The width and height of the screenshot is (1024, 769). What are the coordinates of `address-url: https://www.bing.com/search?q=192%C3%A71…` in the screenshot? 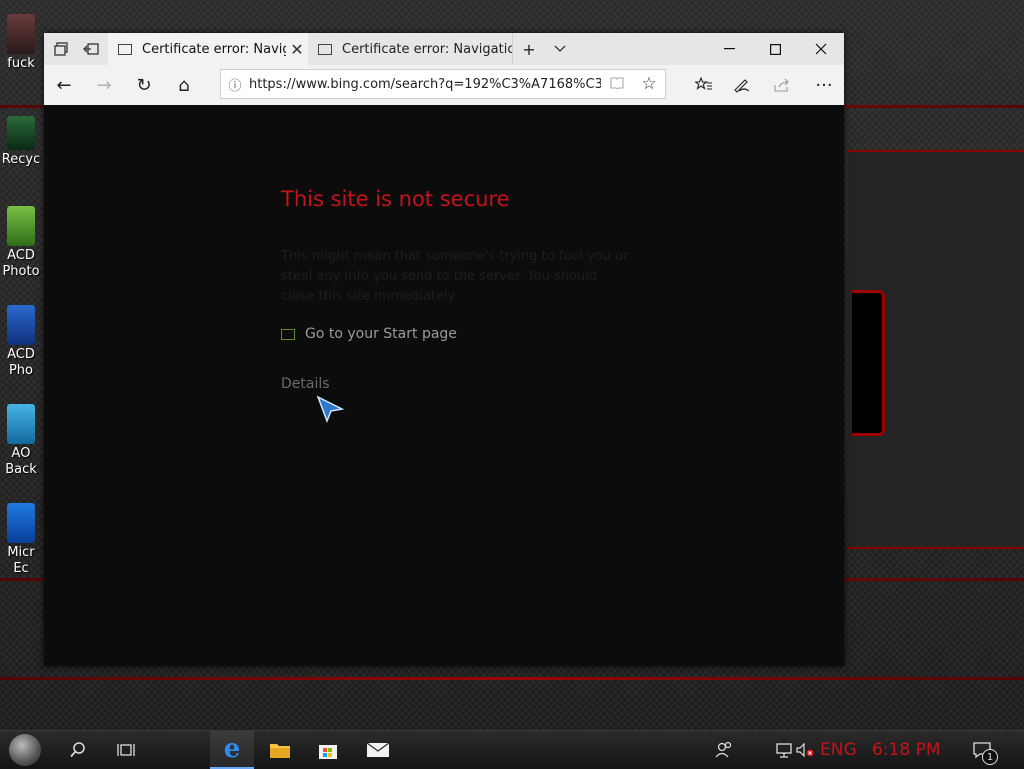 It's located at (425, 84).